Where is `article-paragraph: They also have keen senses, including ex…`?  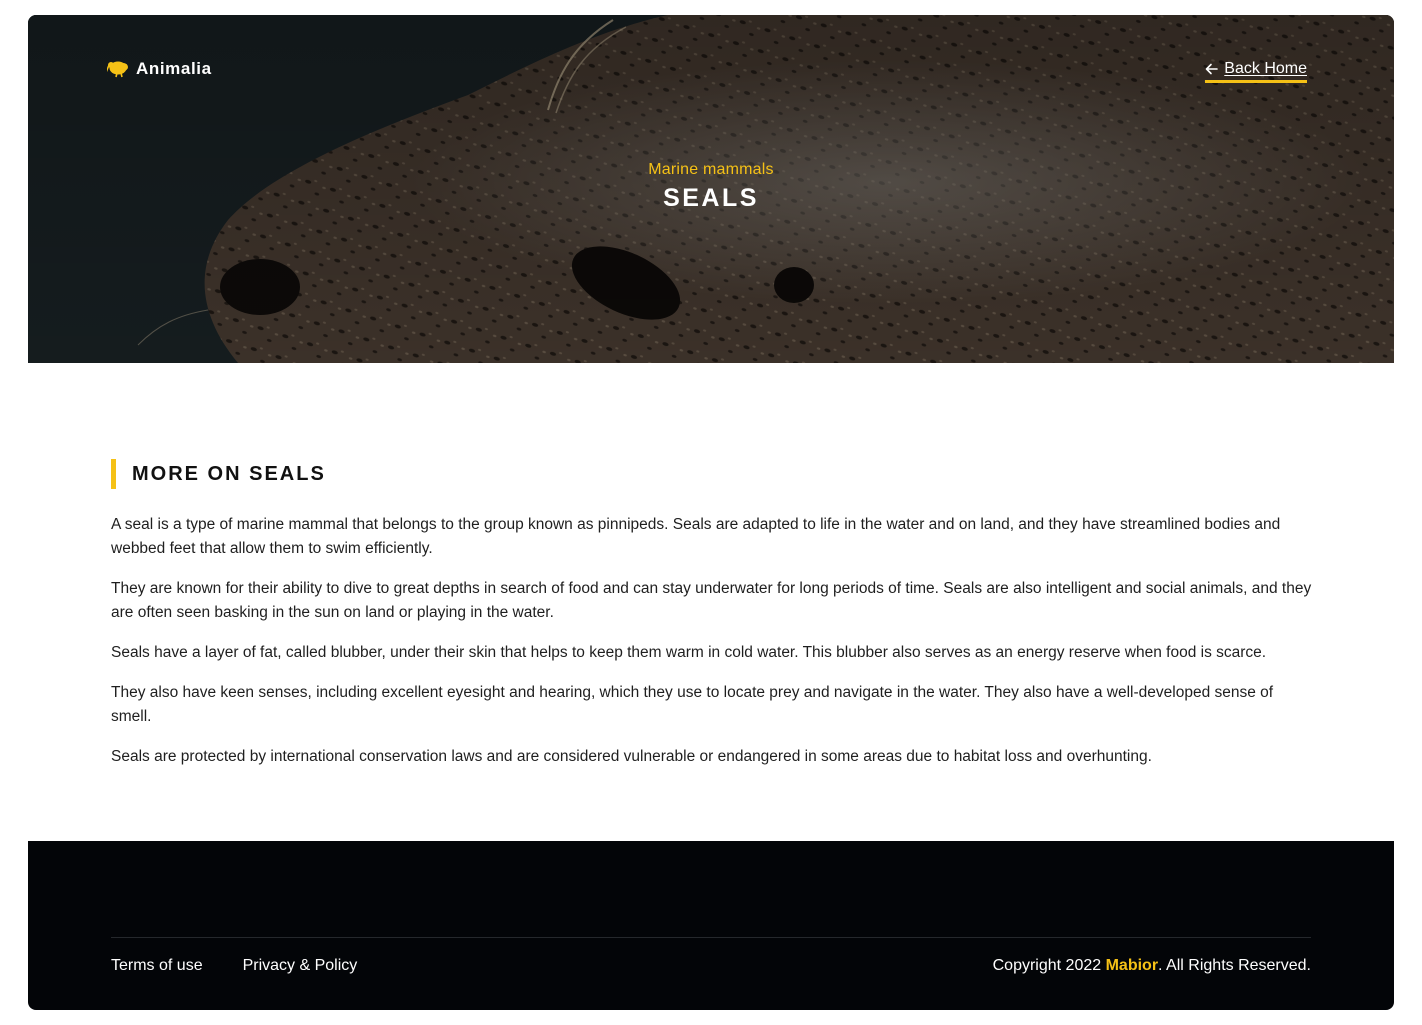
article-paragraph: They also have keen senses, including ex… is located at coordinates (692, 704).